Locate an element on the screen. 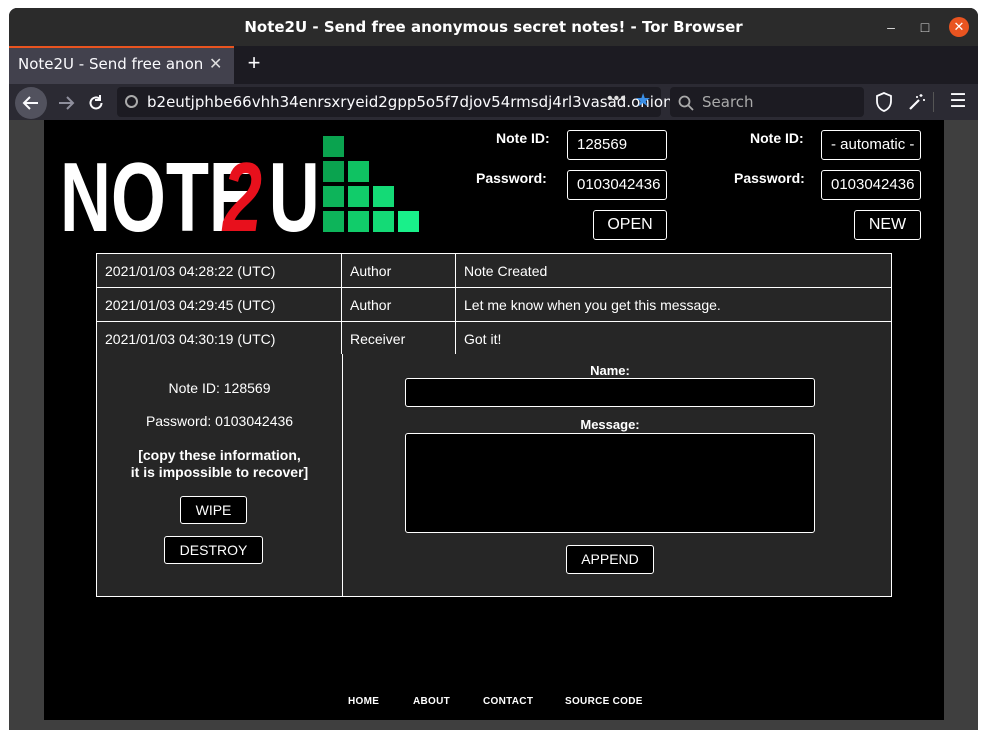 The width and height of the screenshot is (987, 738). new-password-label: Password: is located at coordinates (769, 178).